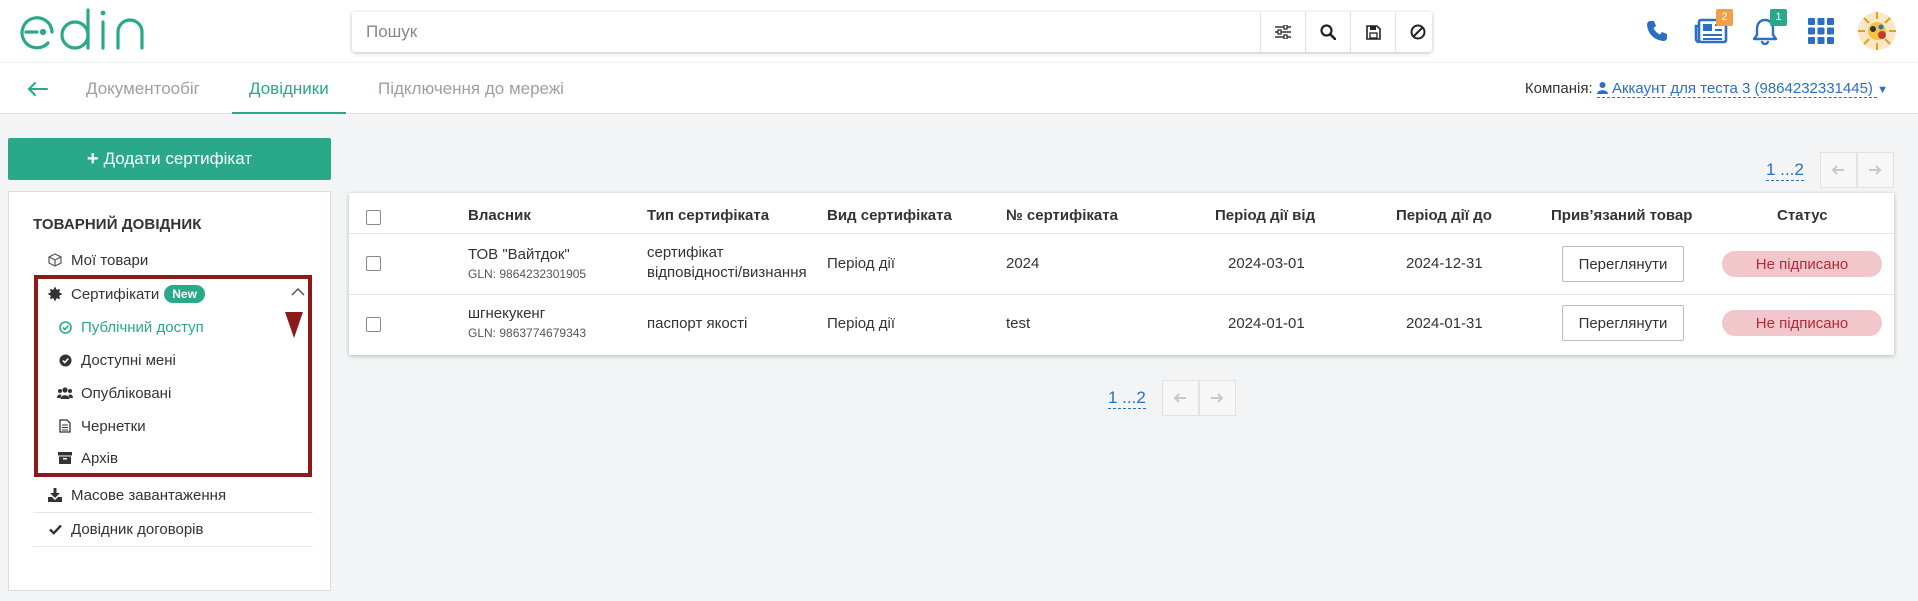  What do you see at coordinates (499, 215) in the screenshot?
I see `col-owner: Власник` at bounding box center [499, 215].